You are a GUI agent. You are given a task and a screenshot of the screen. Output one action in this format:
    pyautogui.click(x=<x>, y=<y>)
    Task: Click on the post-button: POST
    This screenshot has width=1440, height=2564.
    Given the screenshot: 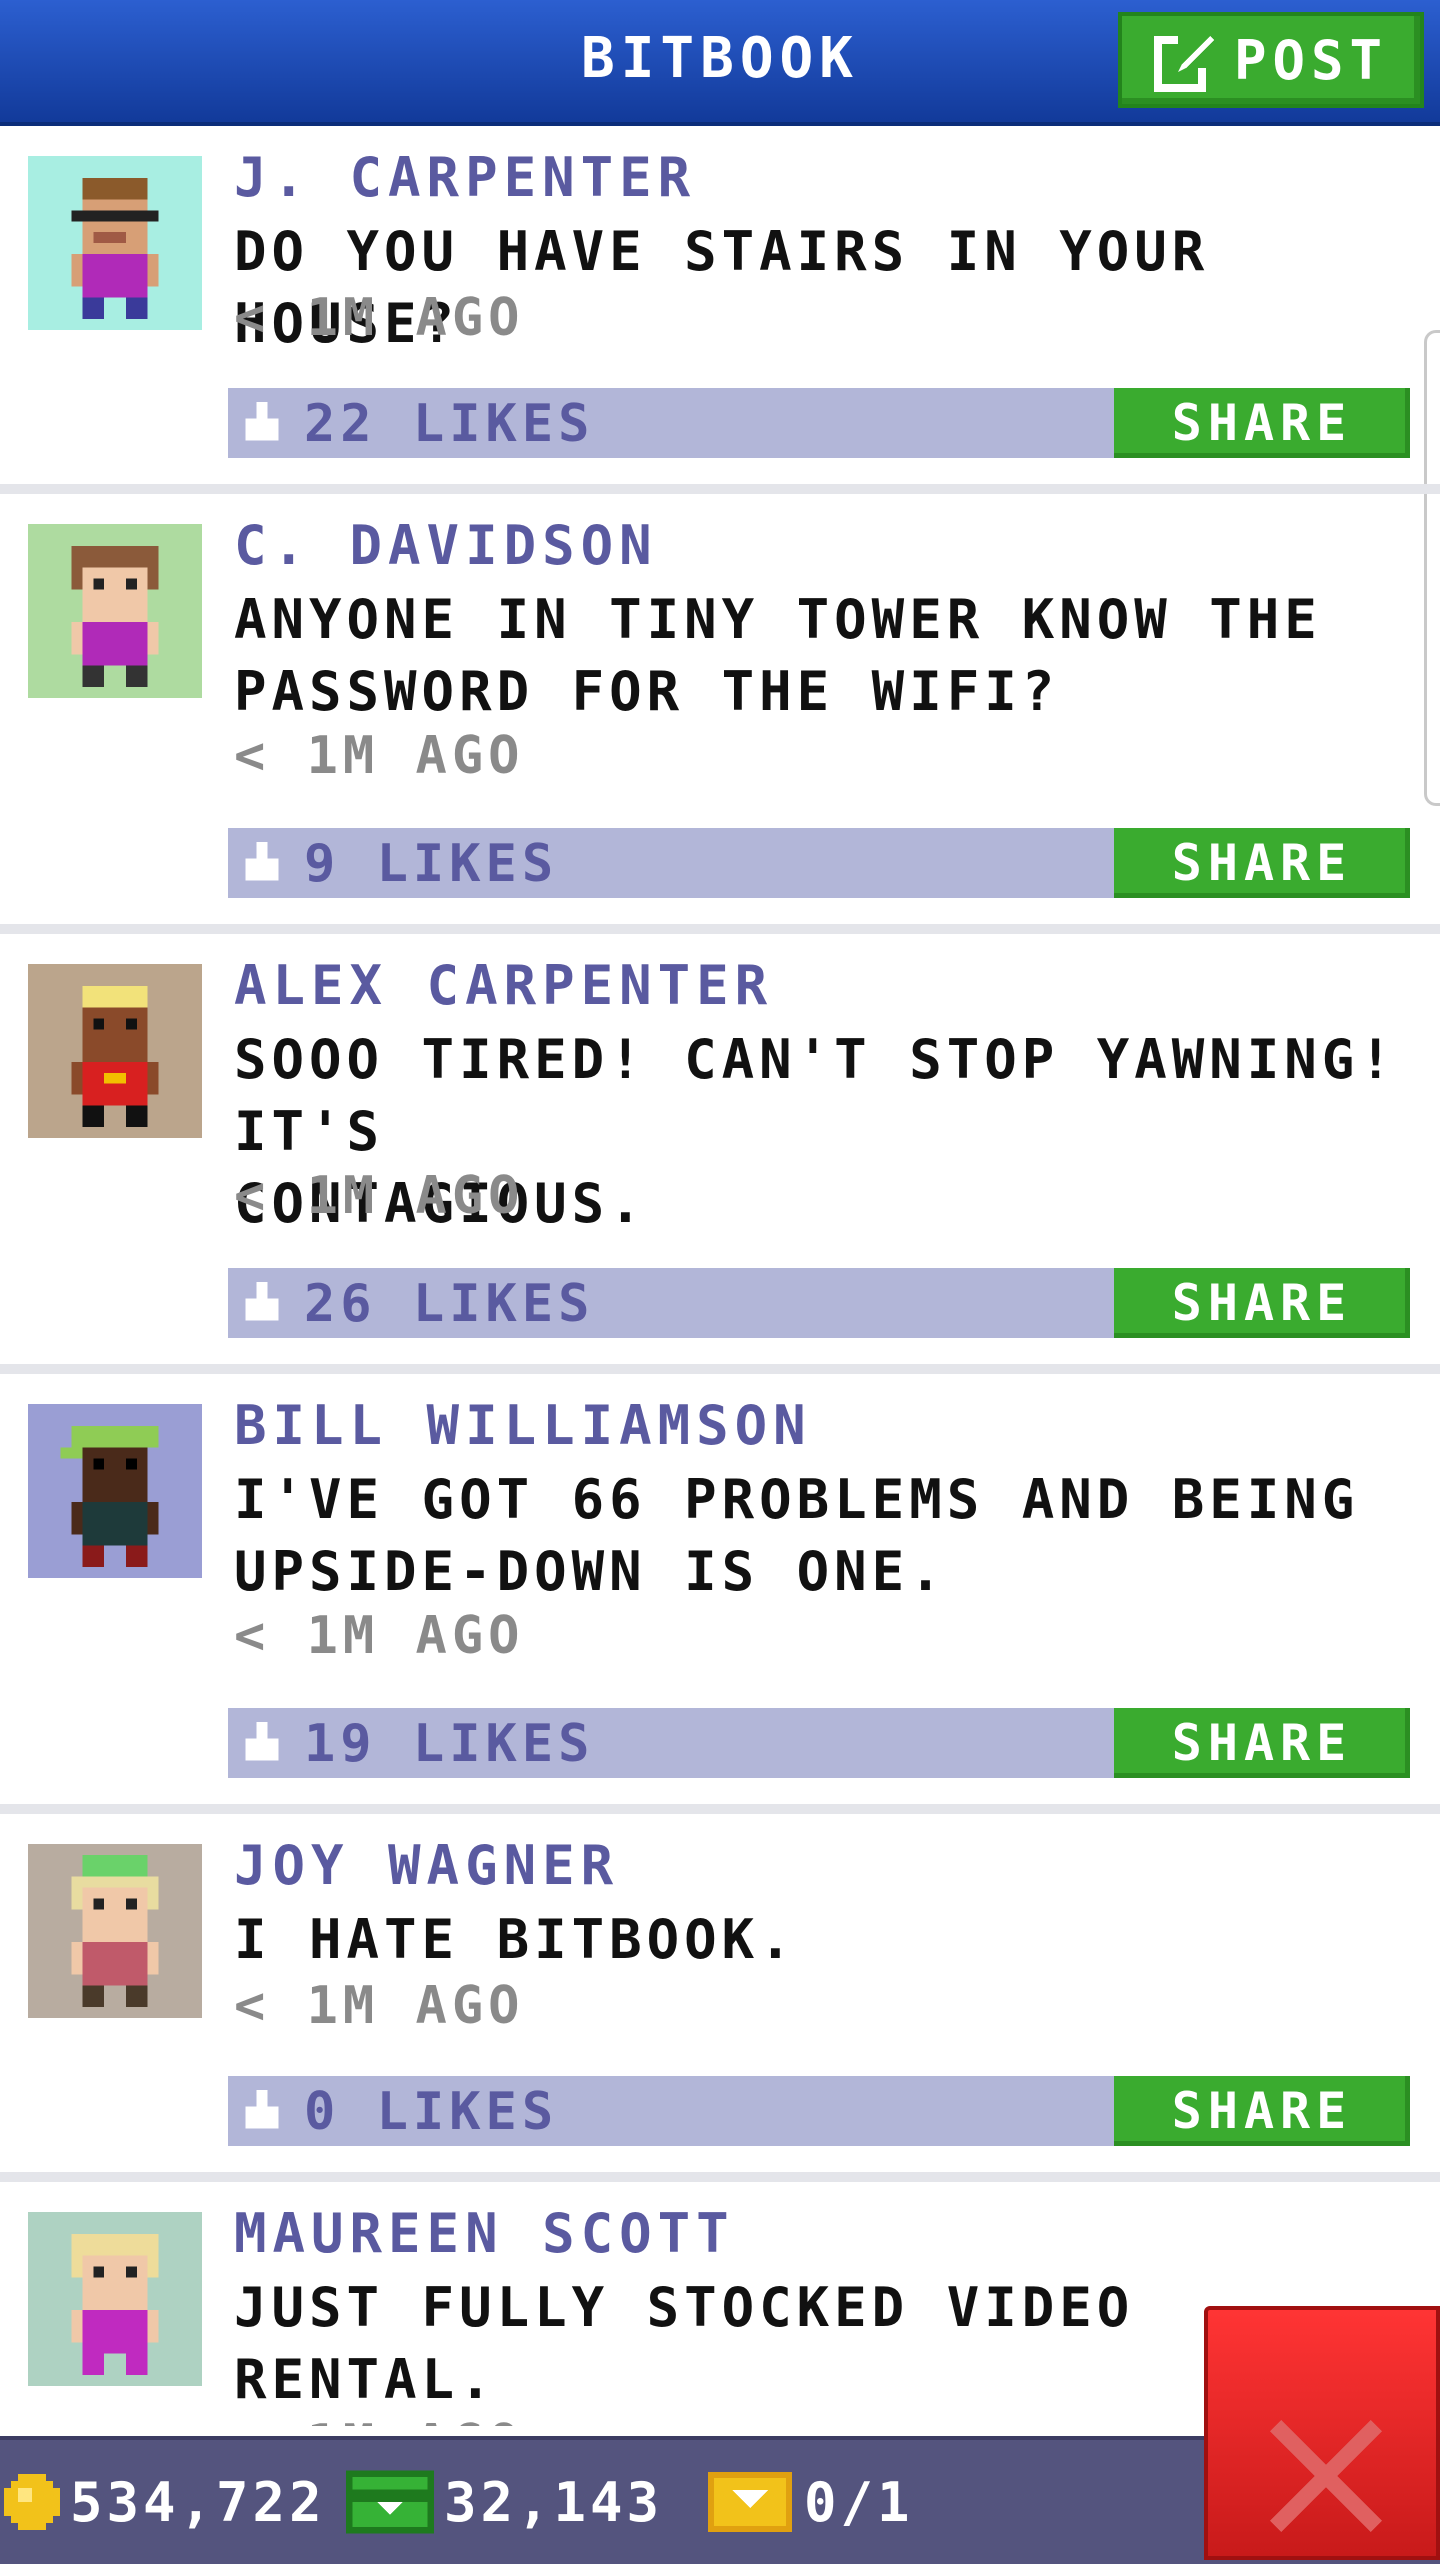 What is the action you would take?
    pyautogui.click(x=1271, y=60)
    